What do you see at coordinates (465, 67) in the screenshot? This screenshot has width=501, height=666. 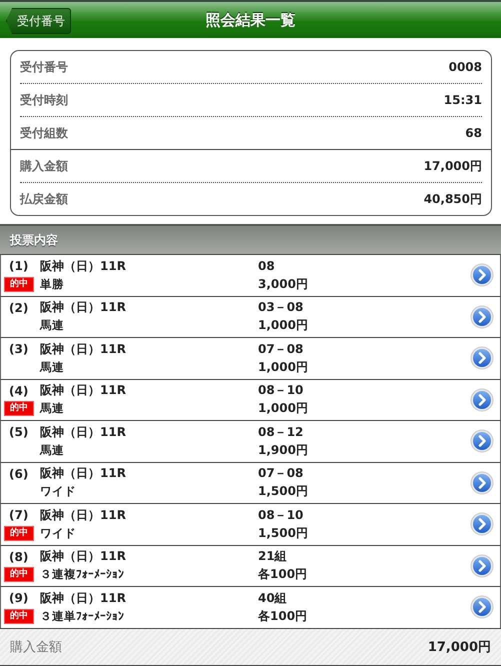 I see `field-value: 0008` at bounding box center [465, 67].